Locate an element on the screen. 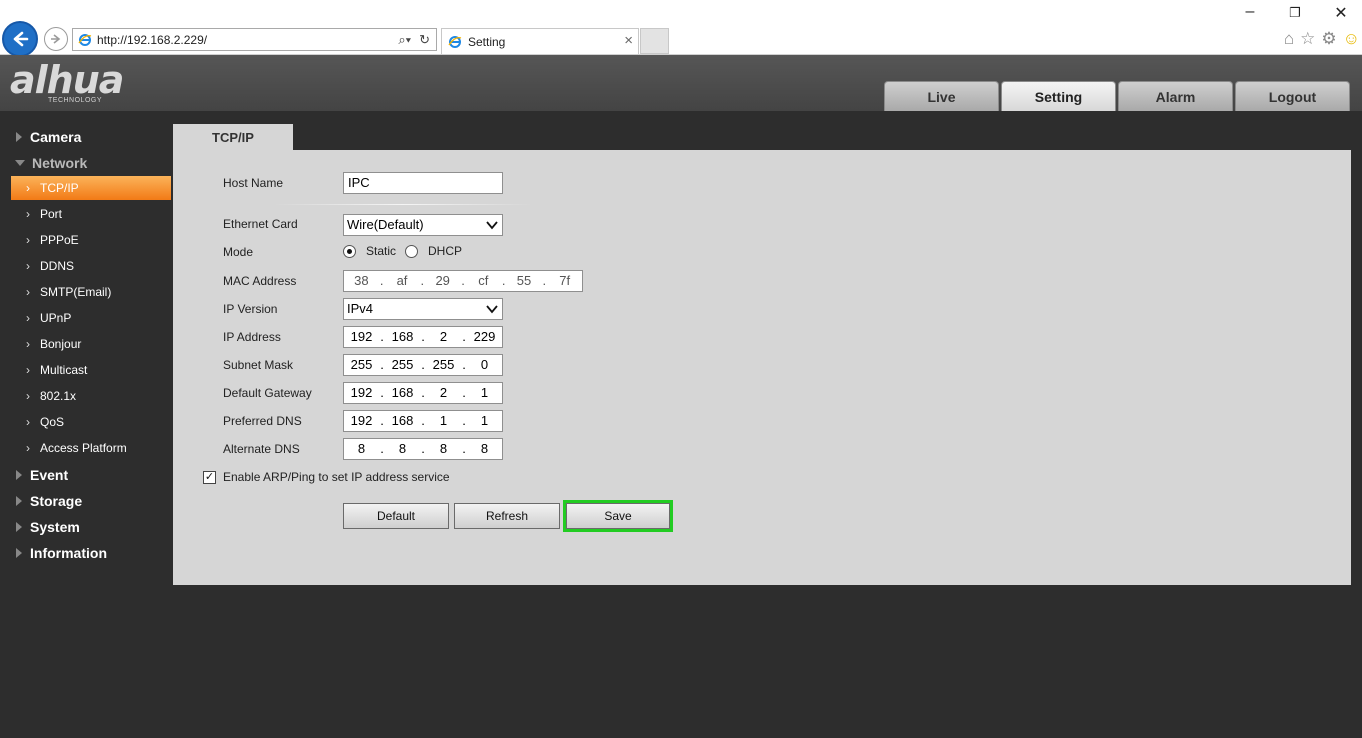 The image size is (1362, 738). search-icon: ⌕▾ is located at coordinates (404, 40).